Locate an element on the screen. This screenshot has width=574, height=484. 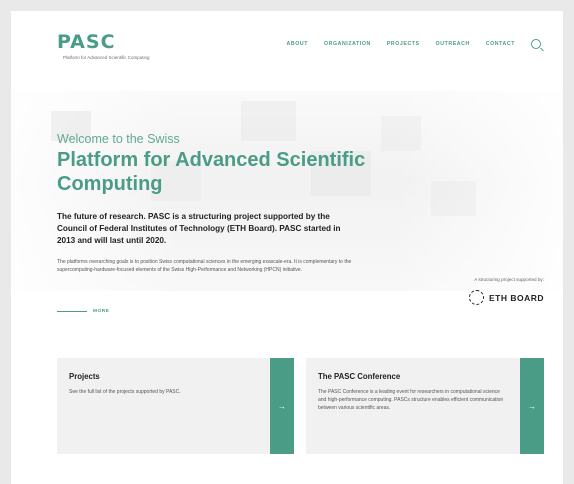
card-title: The PASC Conference is located at coordinates (359, 376).